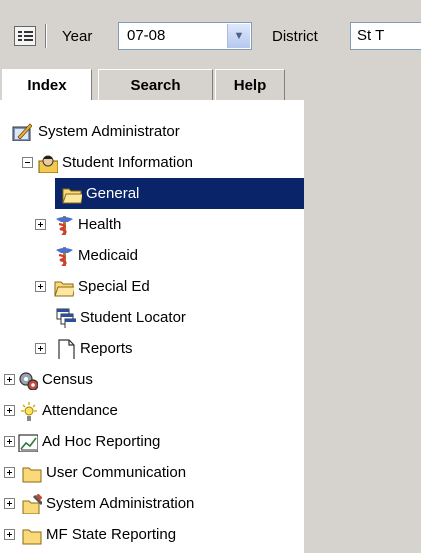  I want to click on district-select: St T, so click(385, 36).